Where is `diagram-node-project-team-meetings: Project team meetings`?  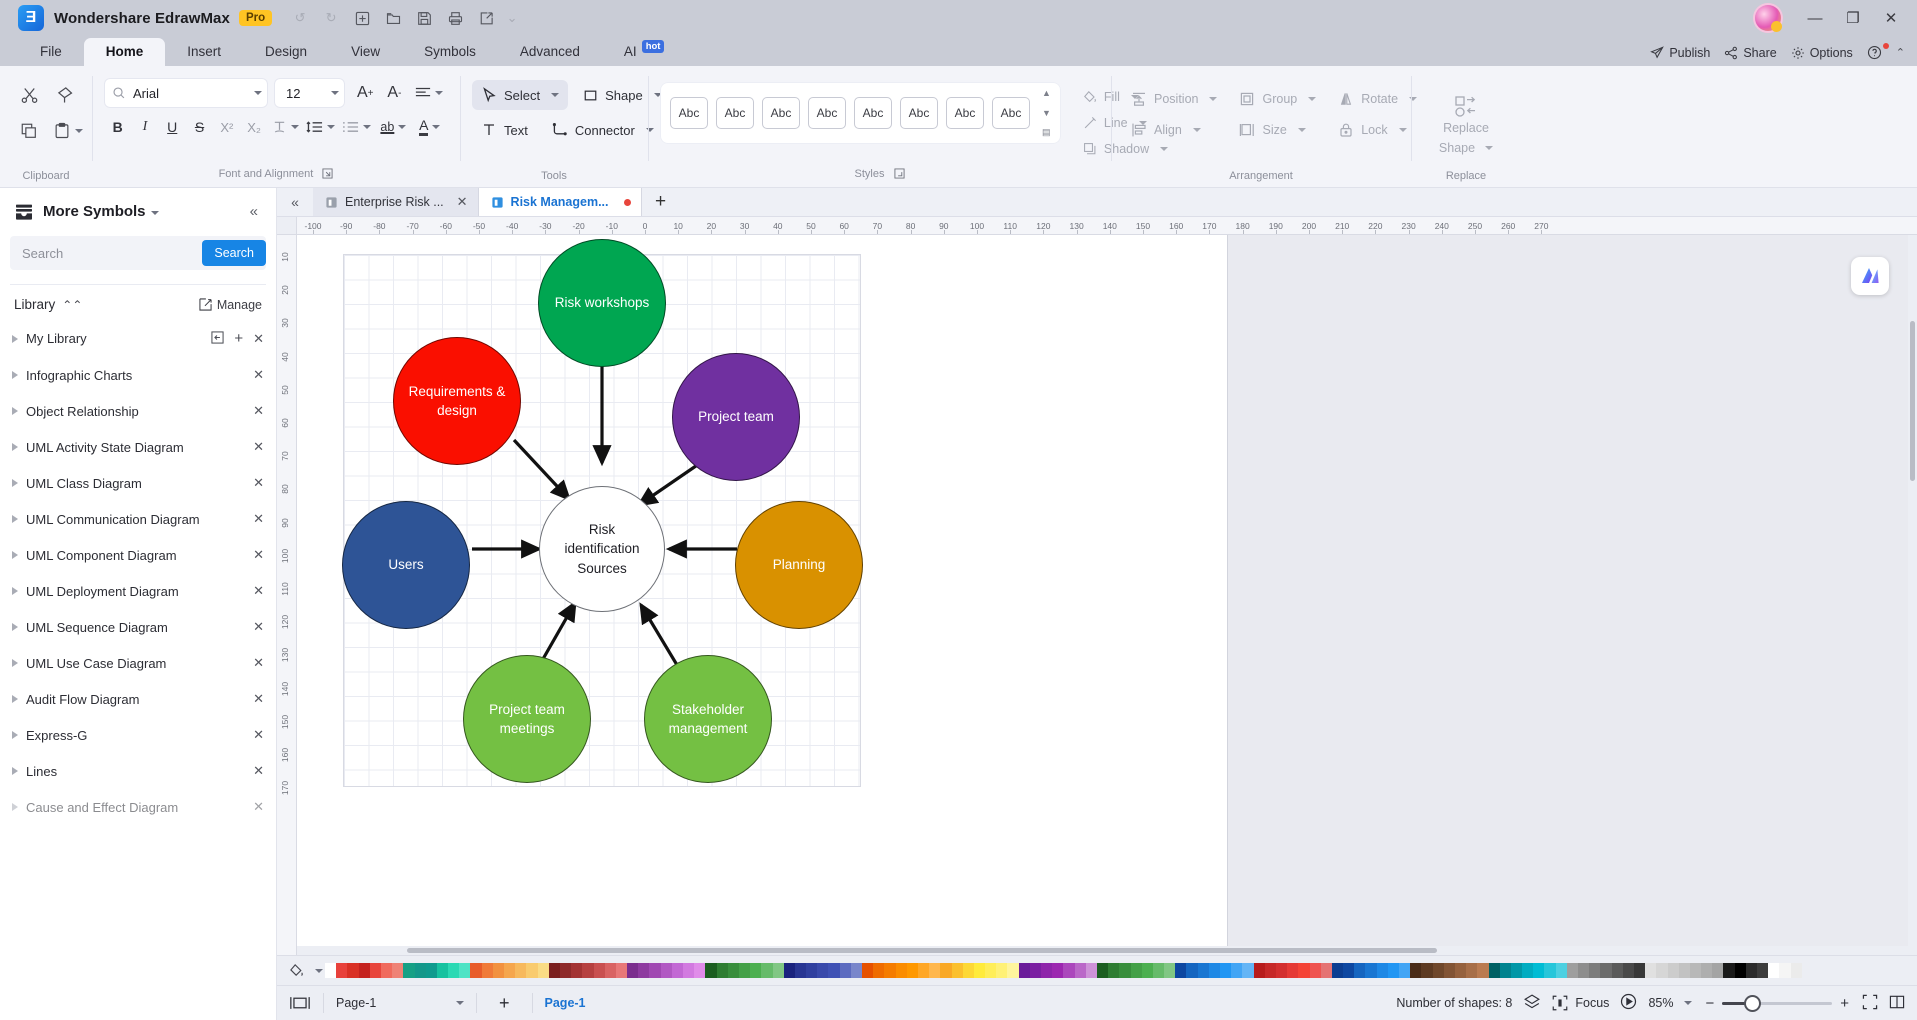 diagram-node-project-team-meetings: Project team meetings is located at coordinates (527, 719).